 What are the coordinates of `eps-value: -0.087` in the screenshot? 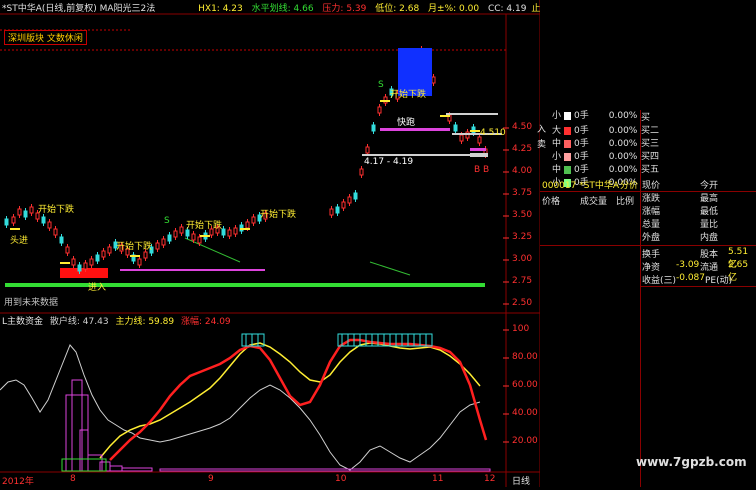 It's located at (691, 278).